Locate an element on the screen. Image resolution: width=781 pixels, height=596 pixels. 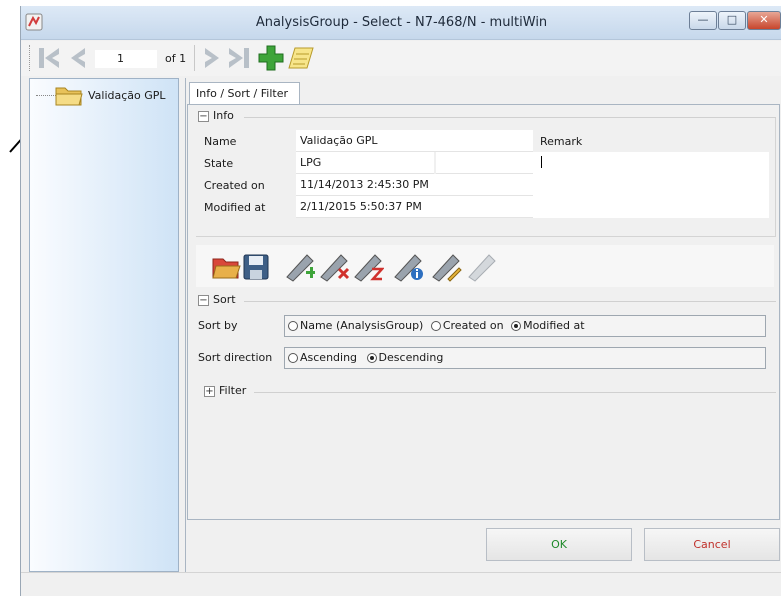
minimize-button: — is located at coordinates (703, 20).